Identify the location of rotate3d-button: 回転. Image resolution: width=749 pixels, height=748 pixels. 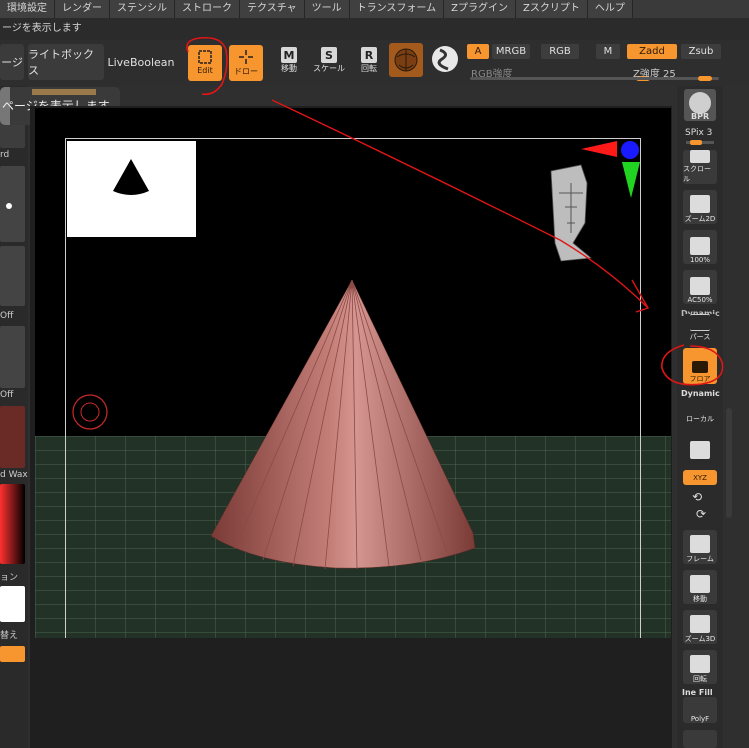
(700, 667).